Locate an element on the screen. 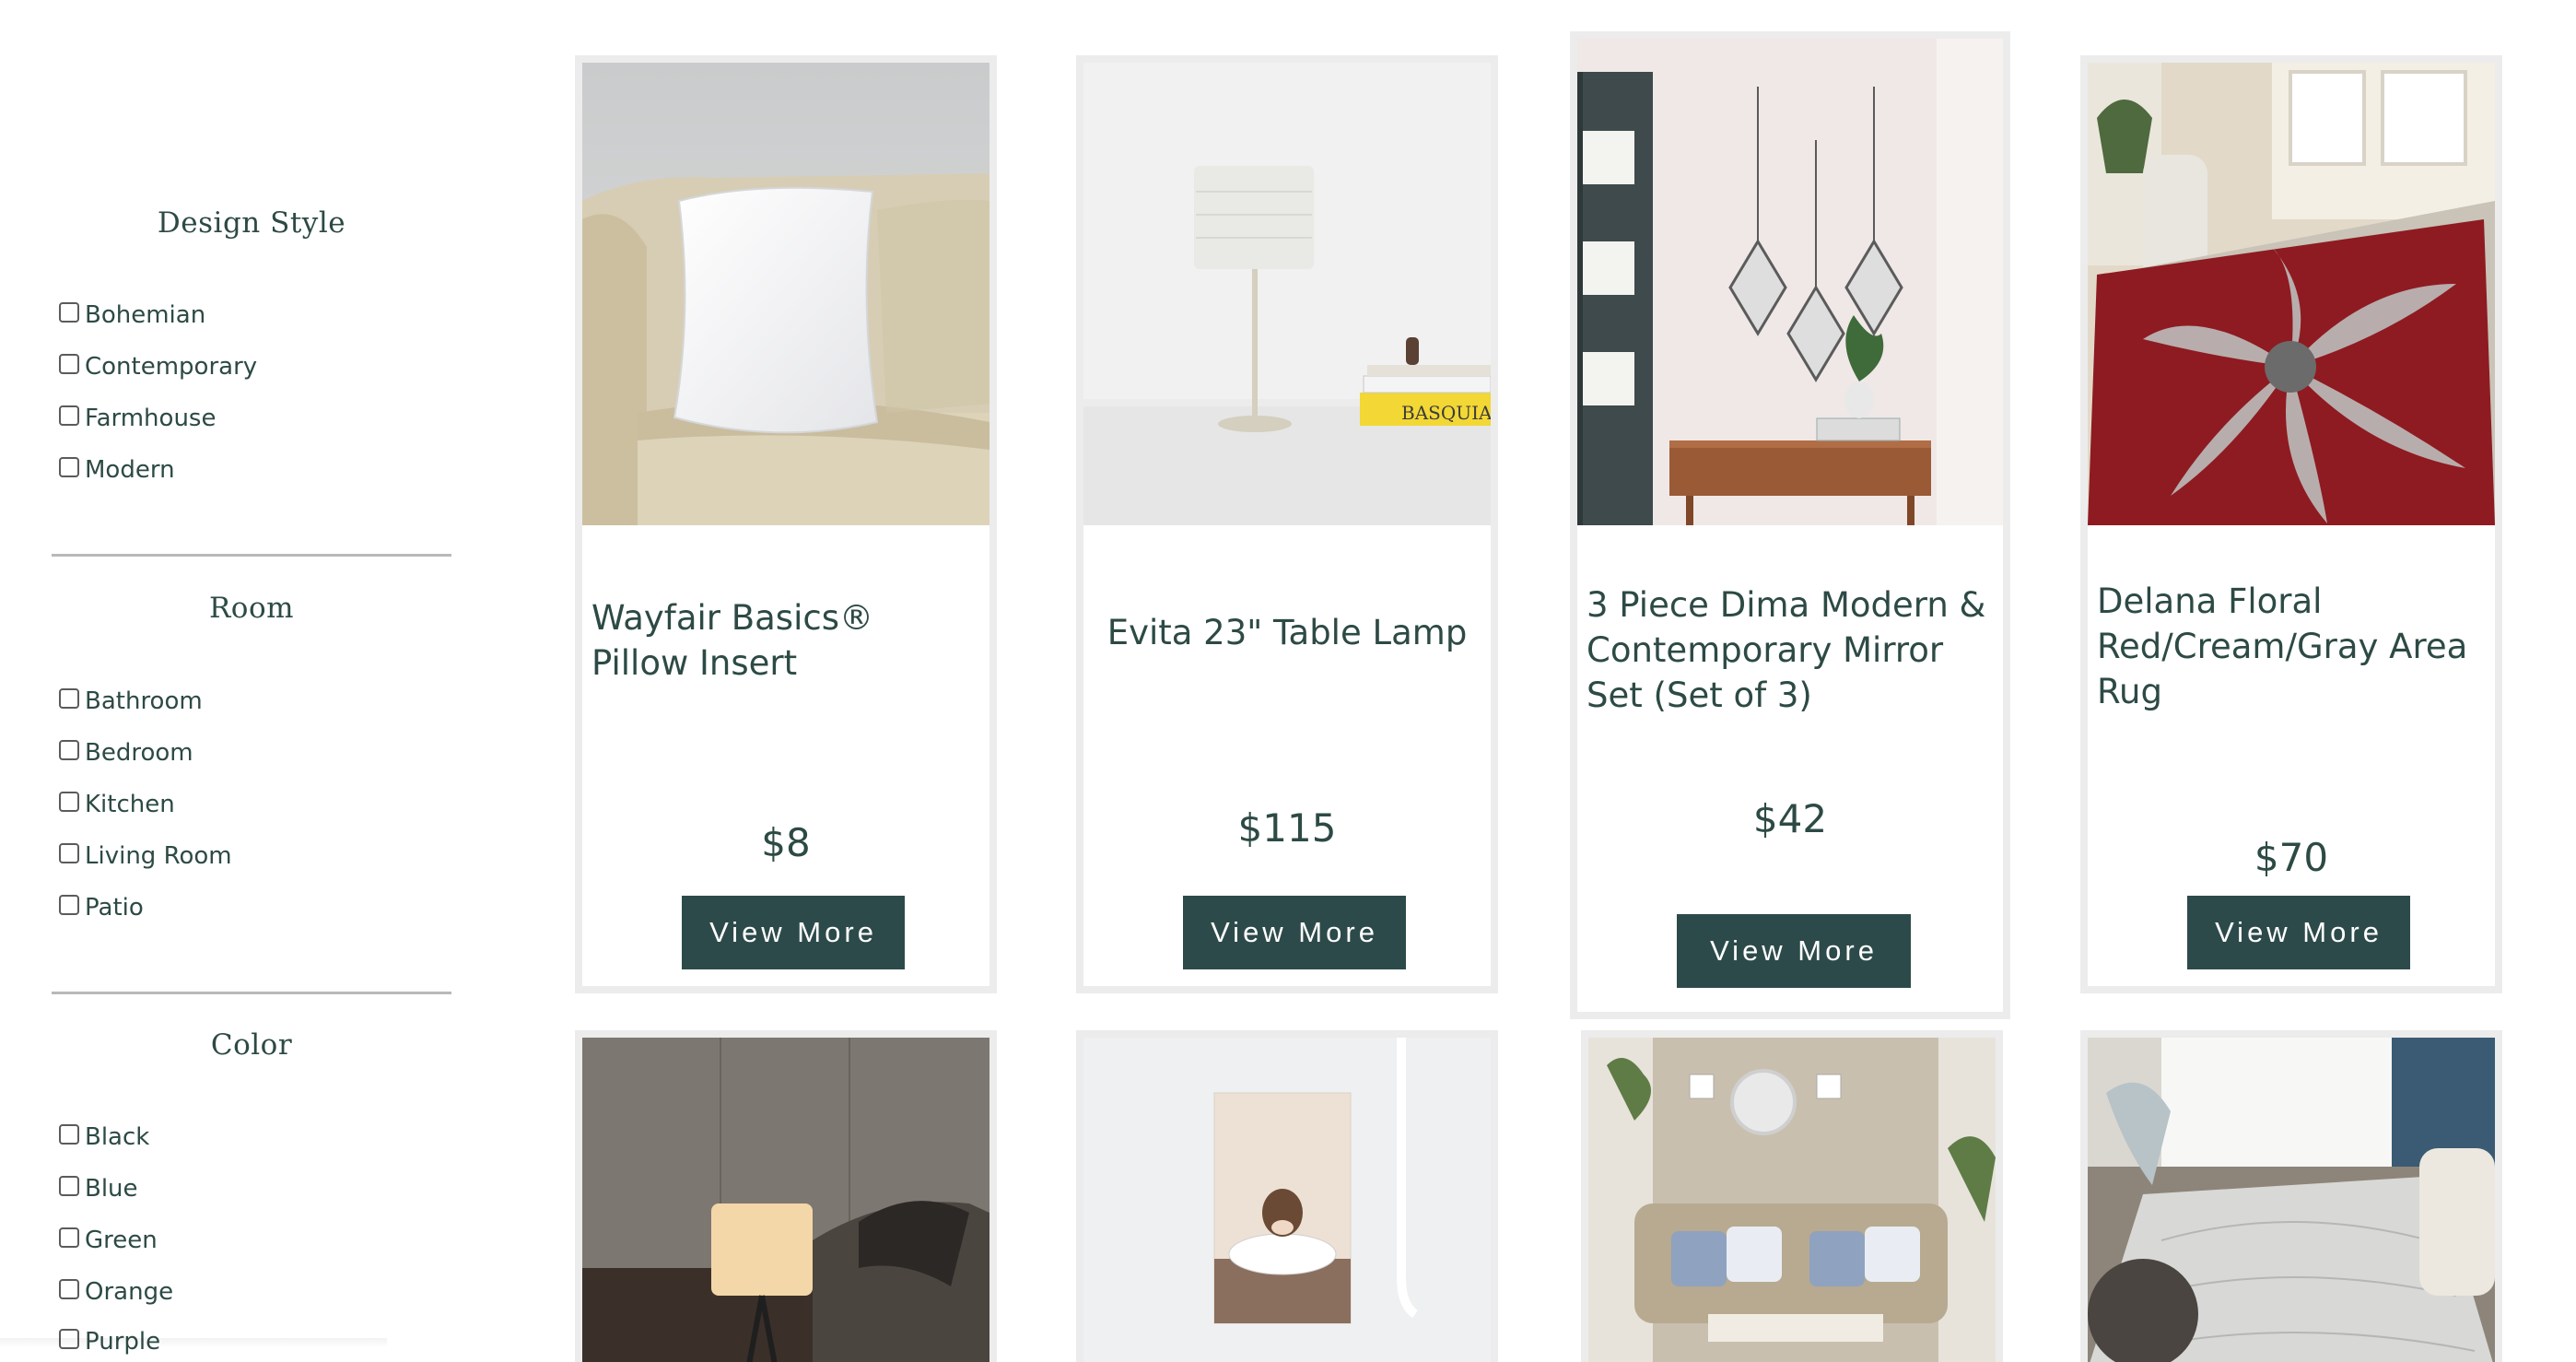  living-room-image is located at coordinates (1792, 1200).